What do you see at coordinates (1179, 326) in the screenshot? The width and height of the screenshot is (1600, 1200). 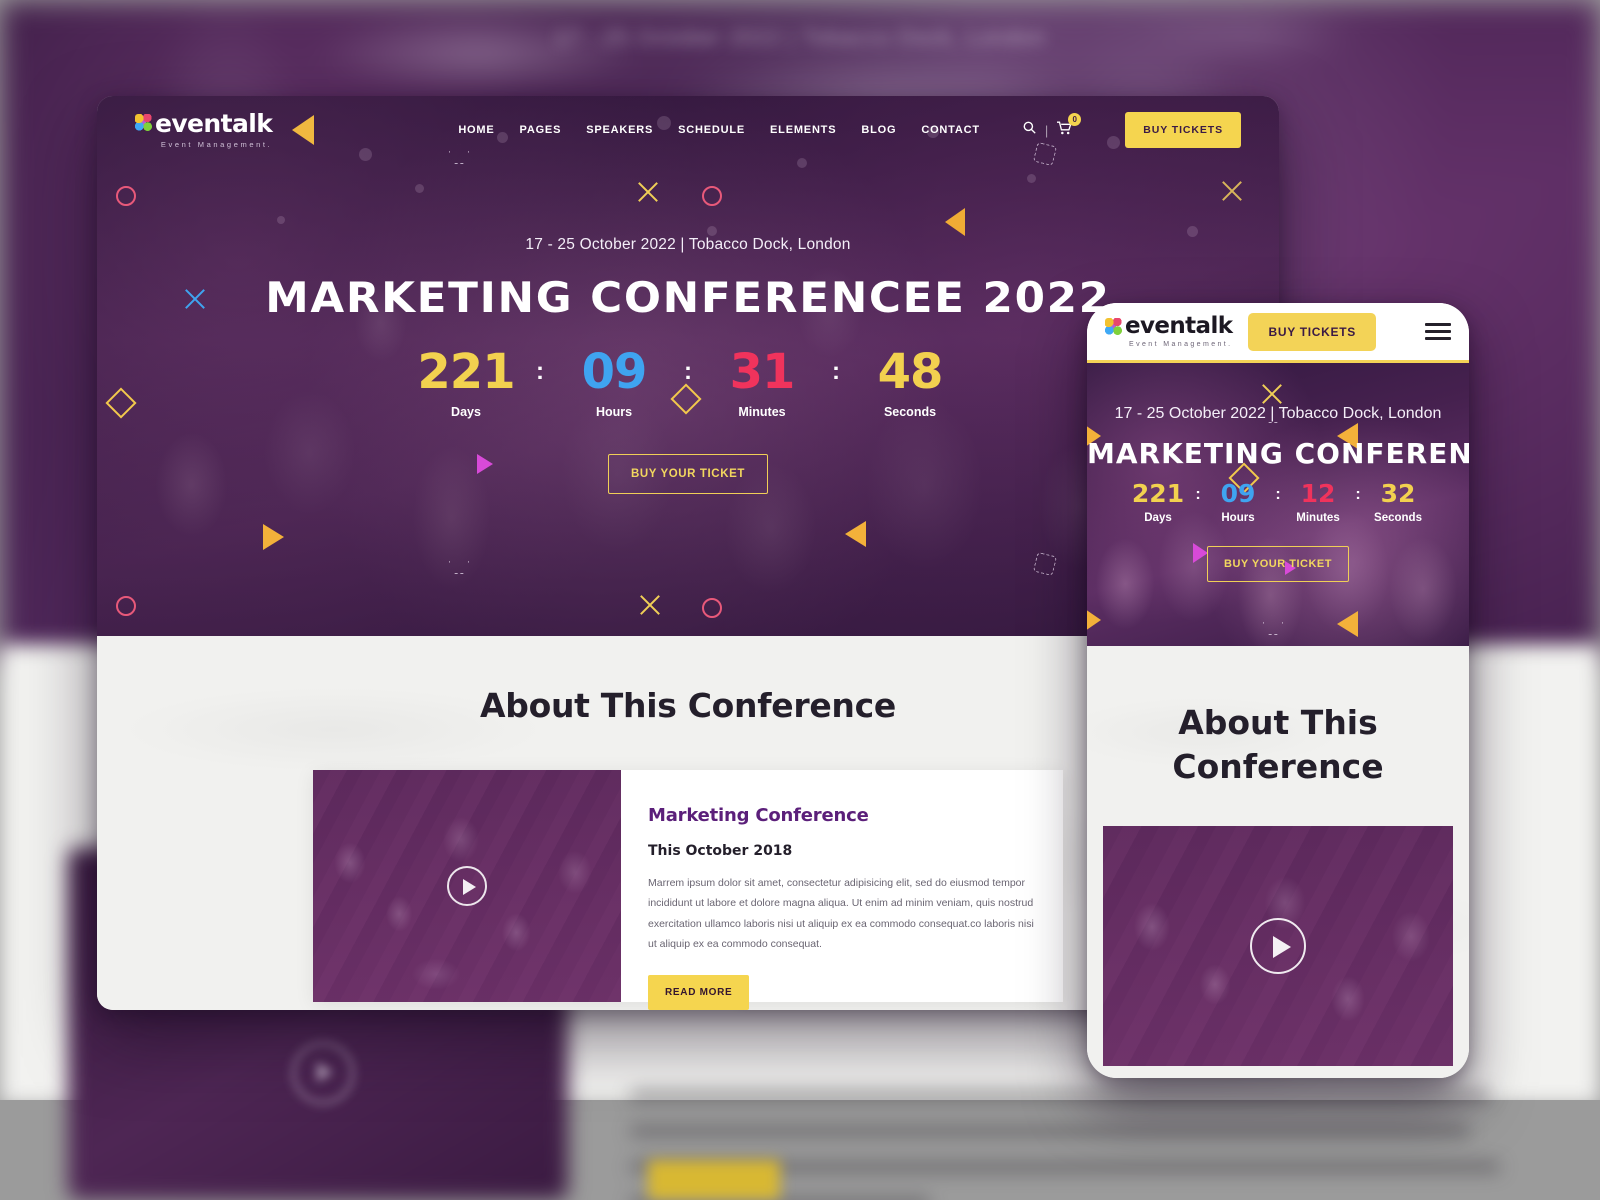 I see `mobile-logo-name: eventalk` at bounding box center [1179, 326].